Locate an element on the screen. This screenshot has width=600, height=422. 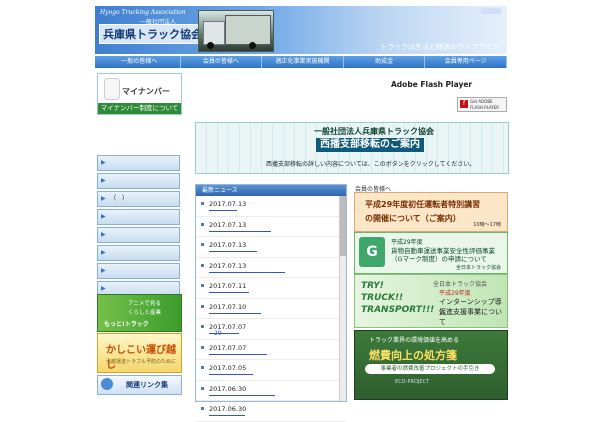
news-row: 2017.07.10 is located at coordinates (271, 309).